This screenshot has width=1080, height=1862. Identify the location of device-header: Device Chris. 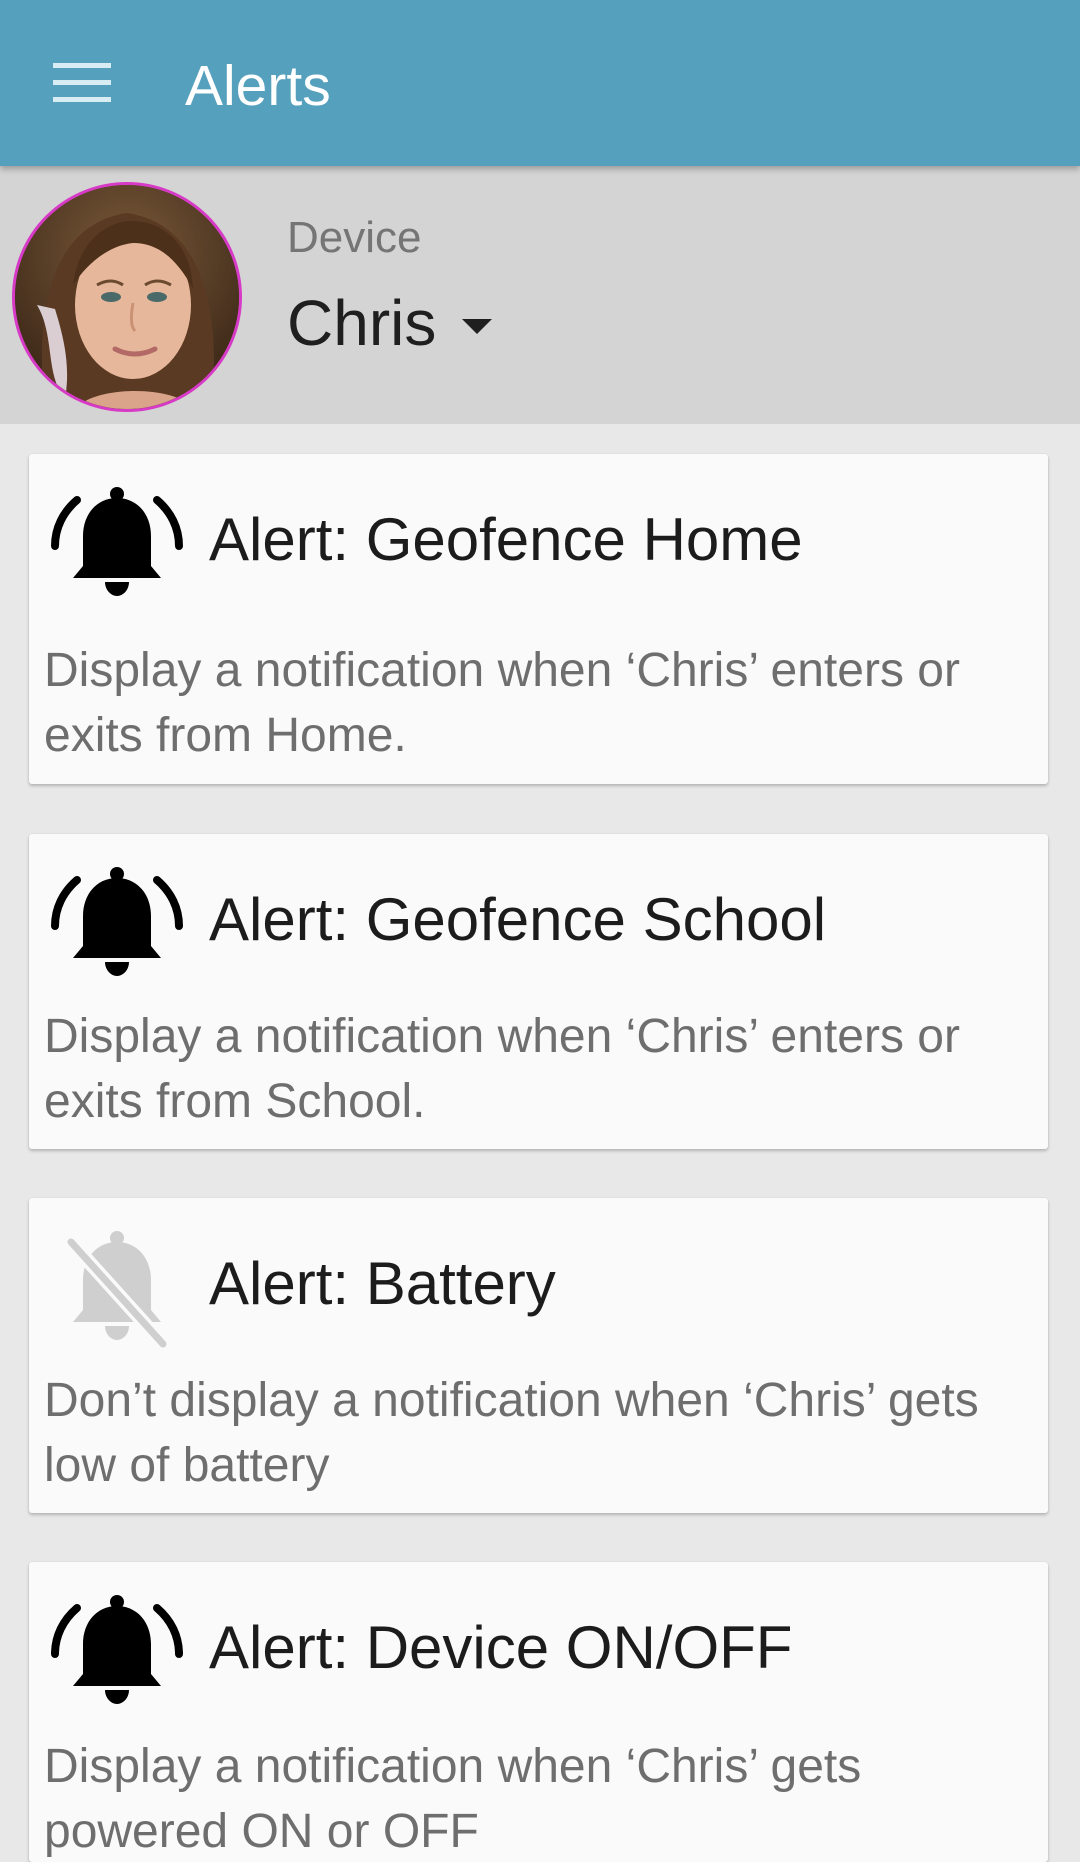
(540, 295).